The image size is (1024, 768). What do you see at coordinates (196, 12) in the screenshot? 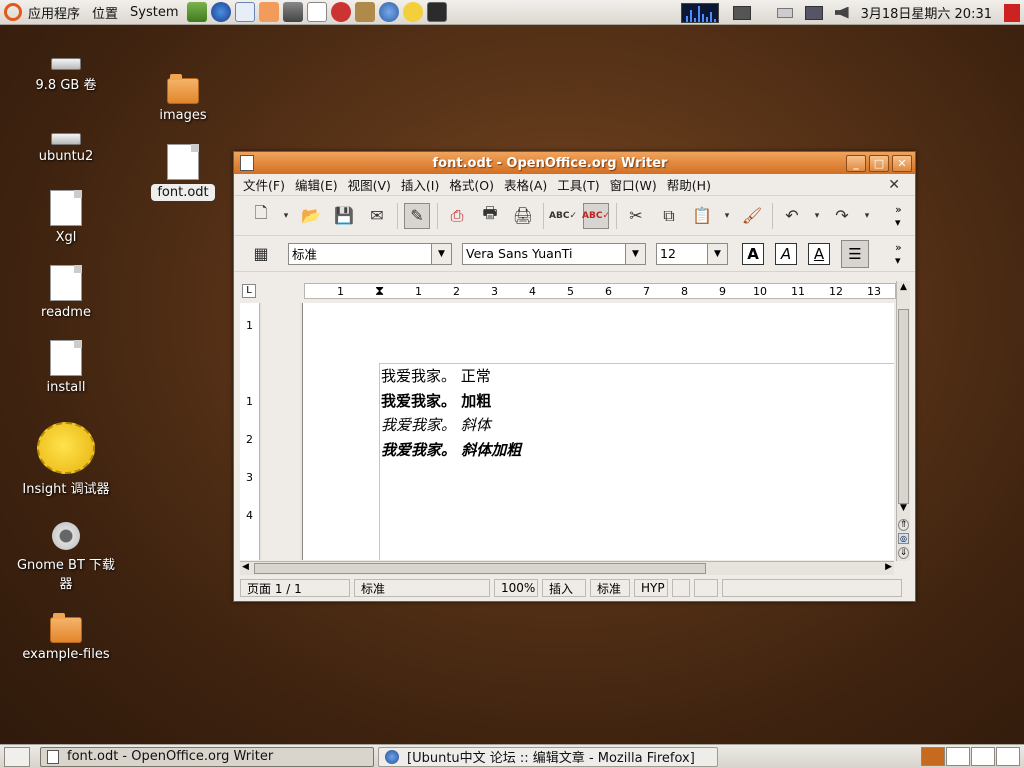
I see `books-launcher-icon` at bounding box center [196, 12].